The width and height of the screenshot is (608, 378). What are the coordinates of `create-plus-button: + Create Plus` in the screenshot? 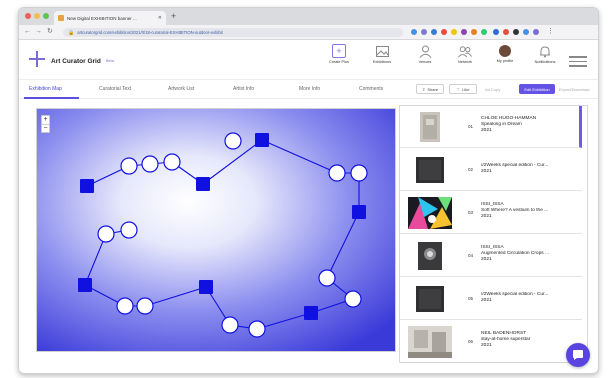 It's located at (339, 54).